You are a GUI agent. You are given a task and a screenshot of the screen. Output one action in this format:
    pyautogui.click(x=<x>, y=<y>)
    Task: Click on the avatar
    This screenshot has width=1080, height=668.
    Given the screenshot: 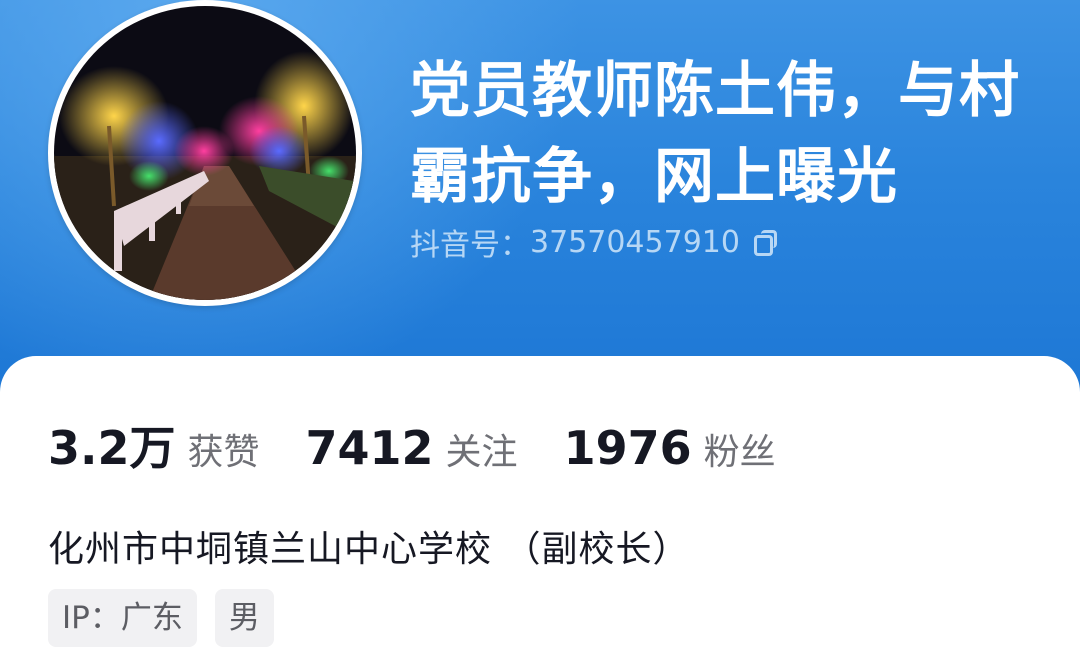 What is the action you would take?
    pyautogui.click(x=205, y=153)
    